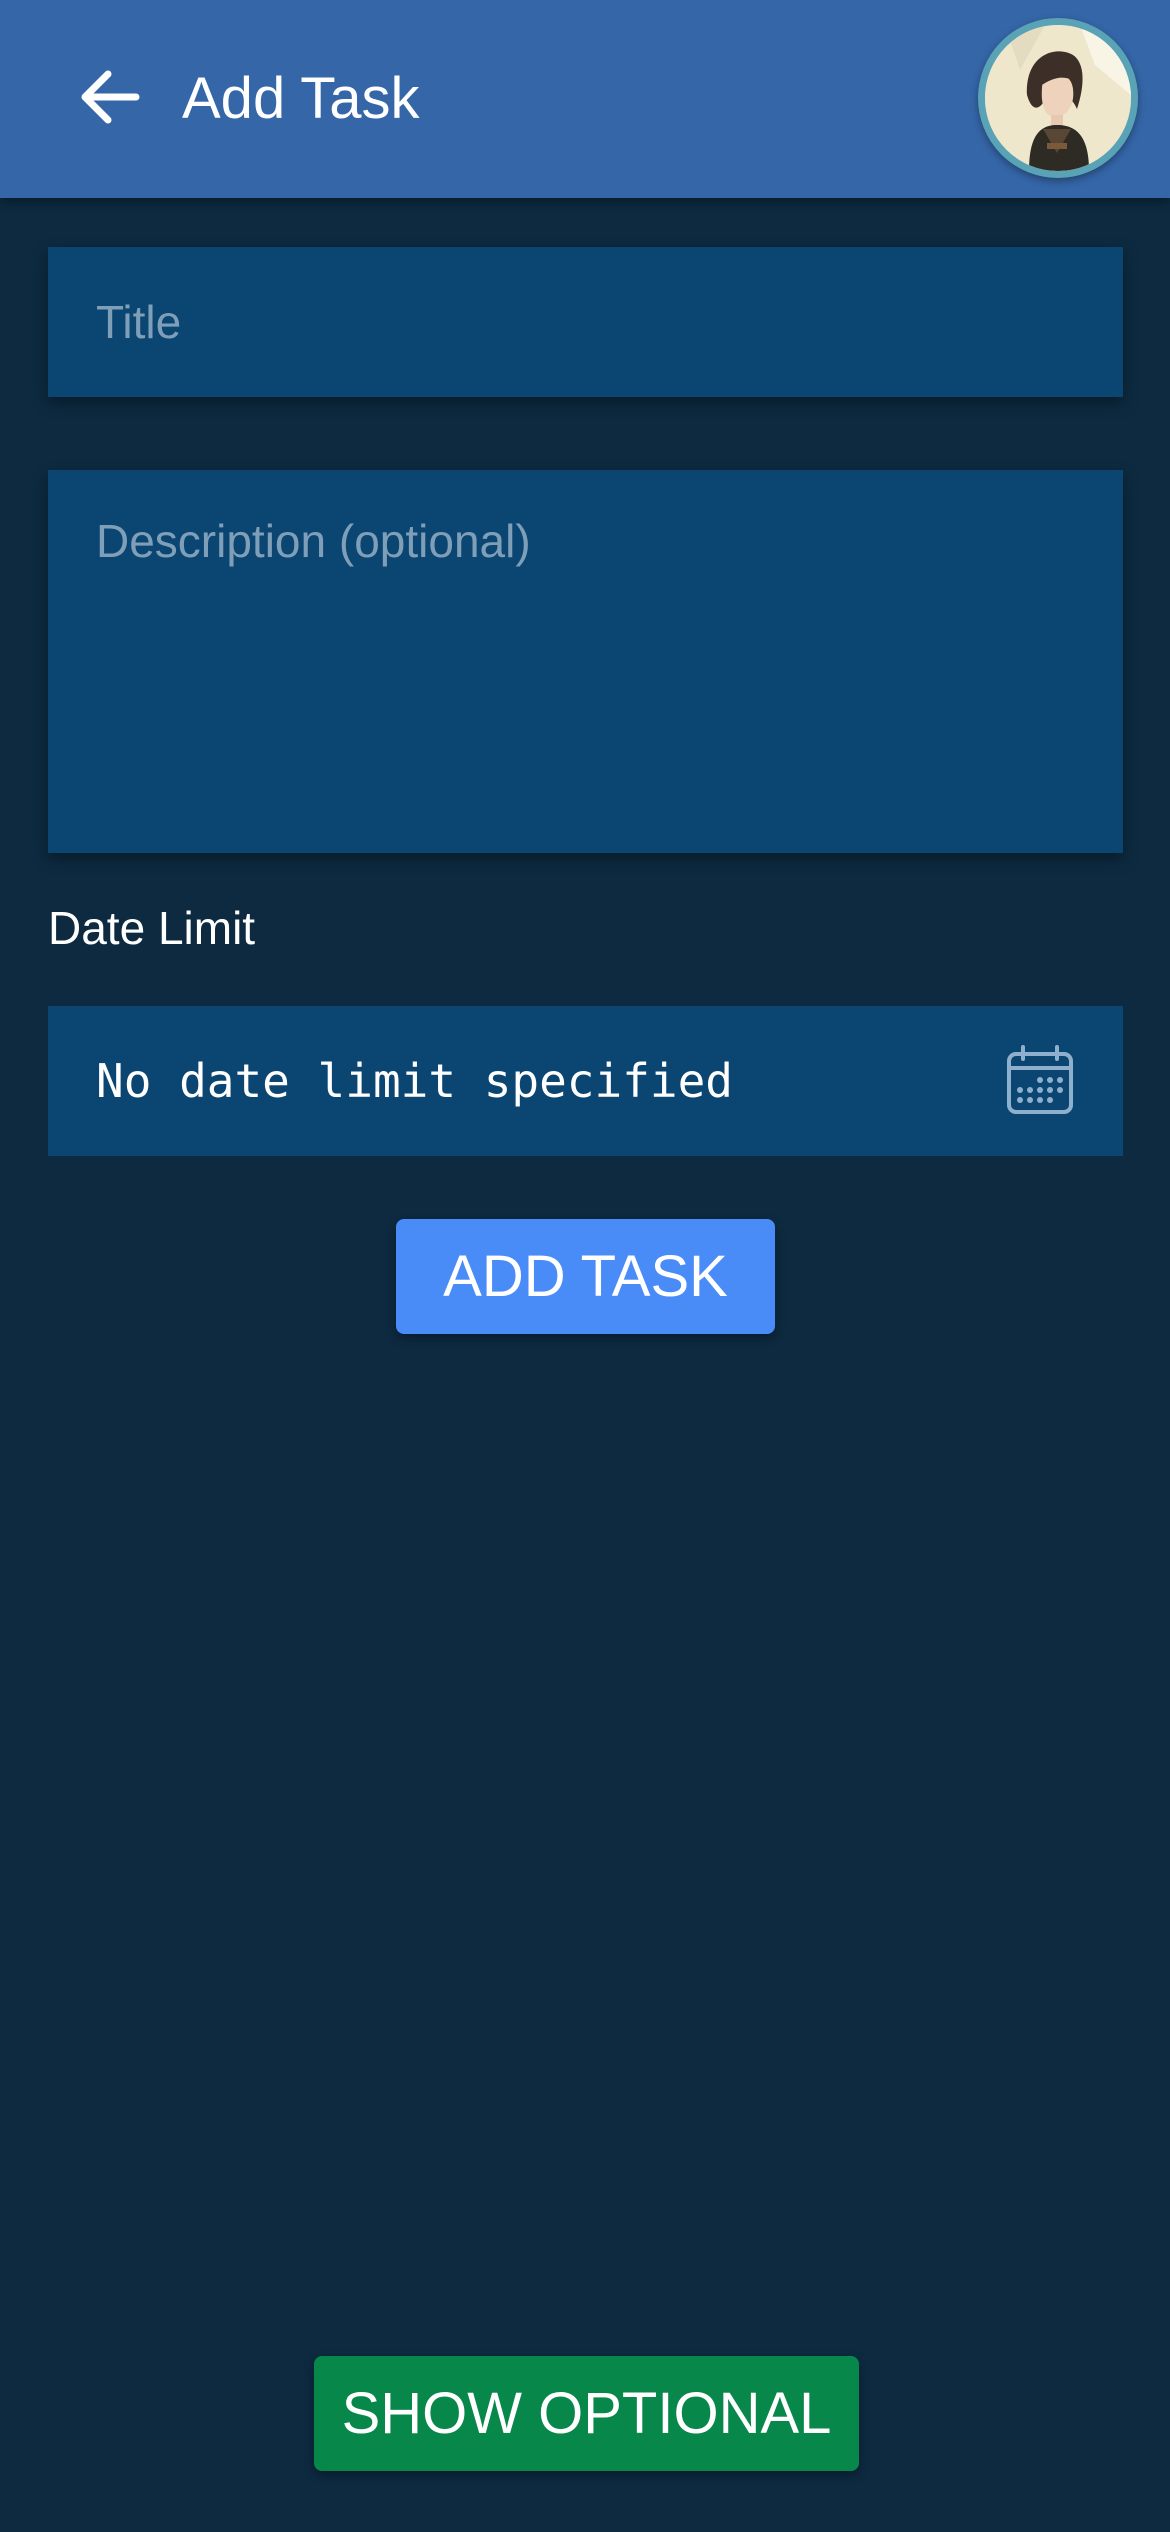 Image resolution: width=1170 pixels, height=2532 pixels. I want to click on date-limit-picker: No date limit specified, so click(585, 1081).